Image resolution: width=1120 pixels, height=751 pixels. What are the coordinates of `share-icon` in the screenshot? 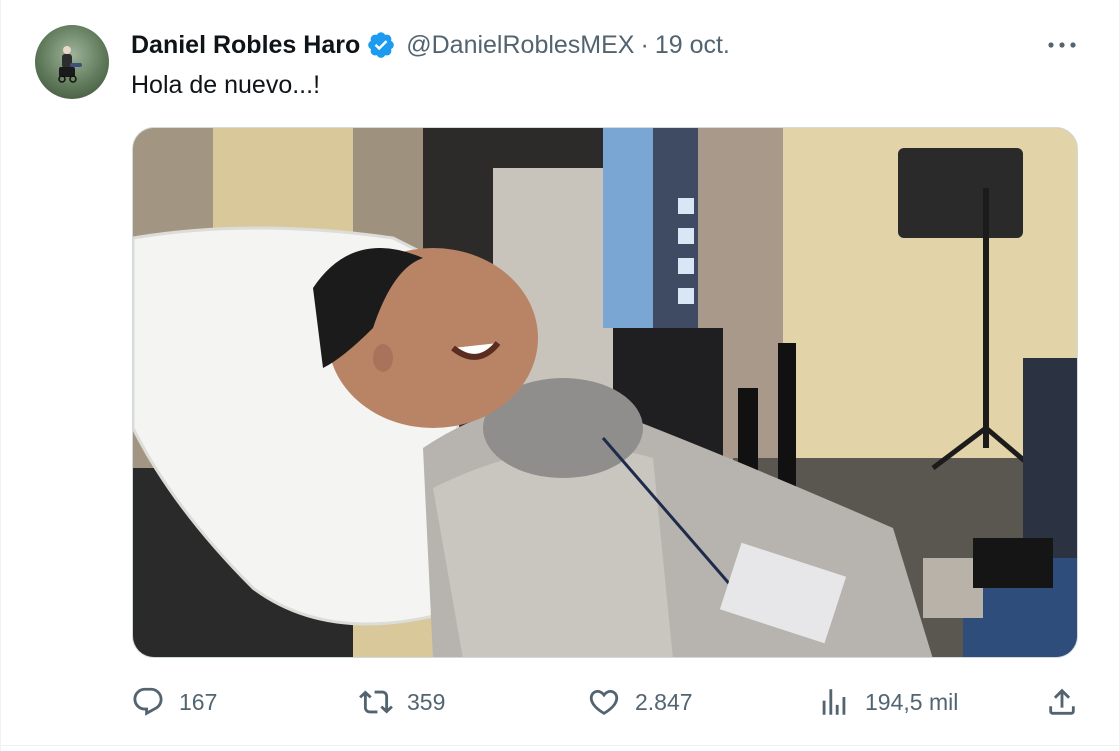 It's located at (1062, 701).